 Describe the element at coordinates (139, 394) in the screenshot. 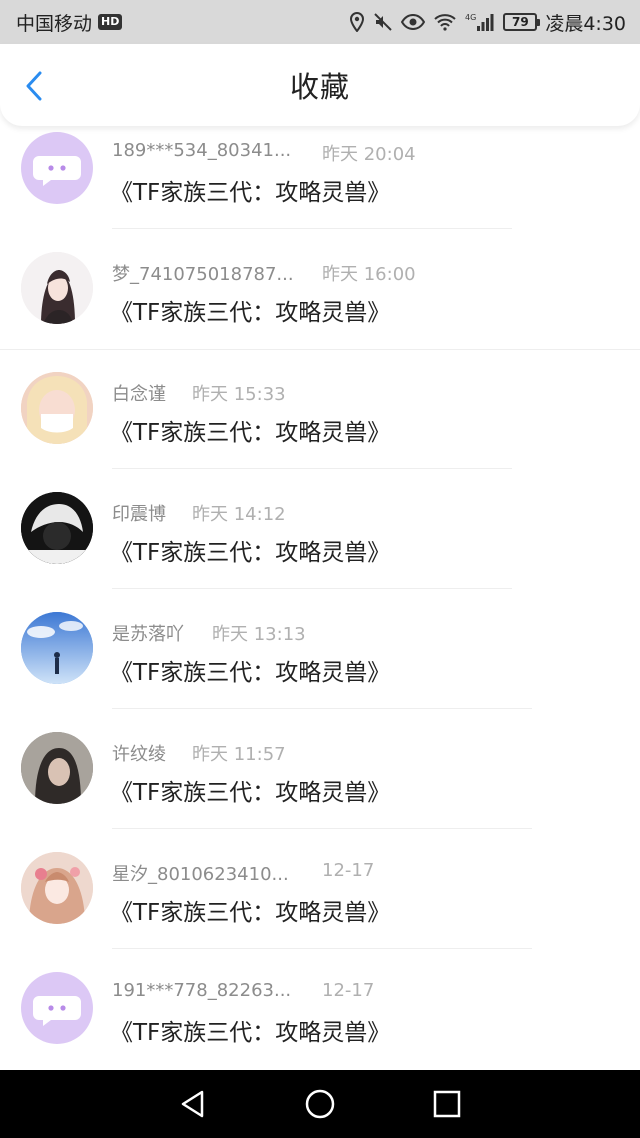

I see `author-name: 白念谨` at that location.